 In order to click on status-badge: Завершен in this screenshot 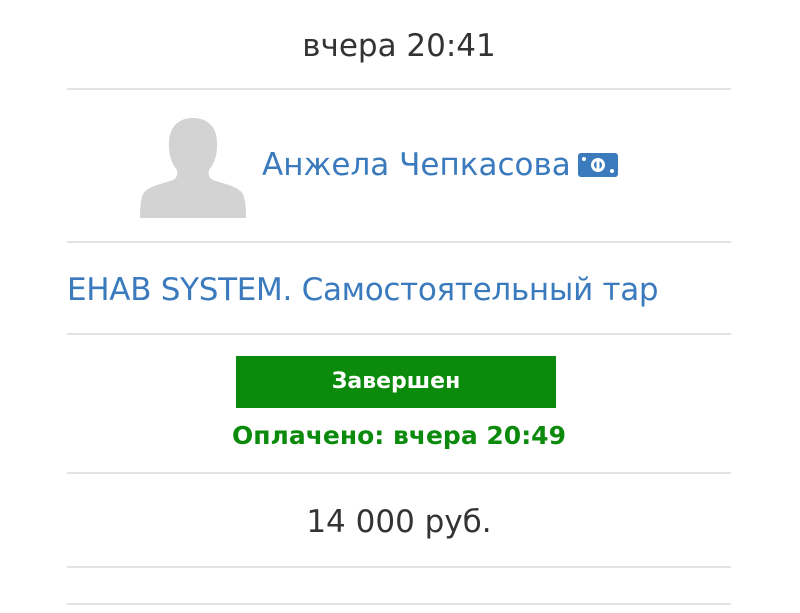, I will do `click(396, 382)`.